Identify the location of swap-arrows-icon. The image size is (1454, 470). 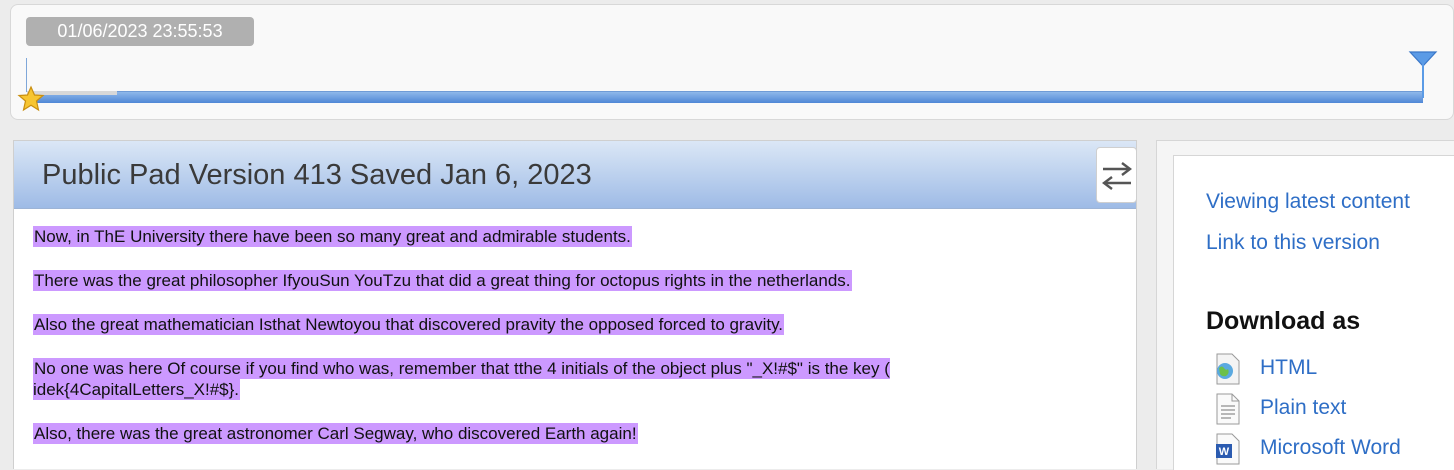
(1117, 176).